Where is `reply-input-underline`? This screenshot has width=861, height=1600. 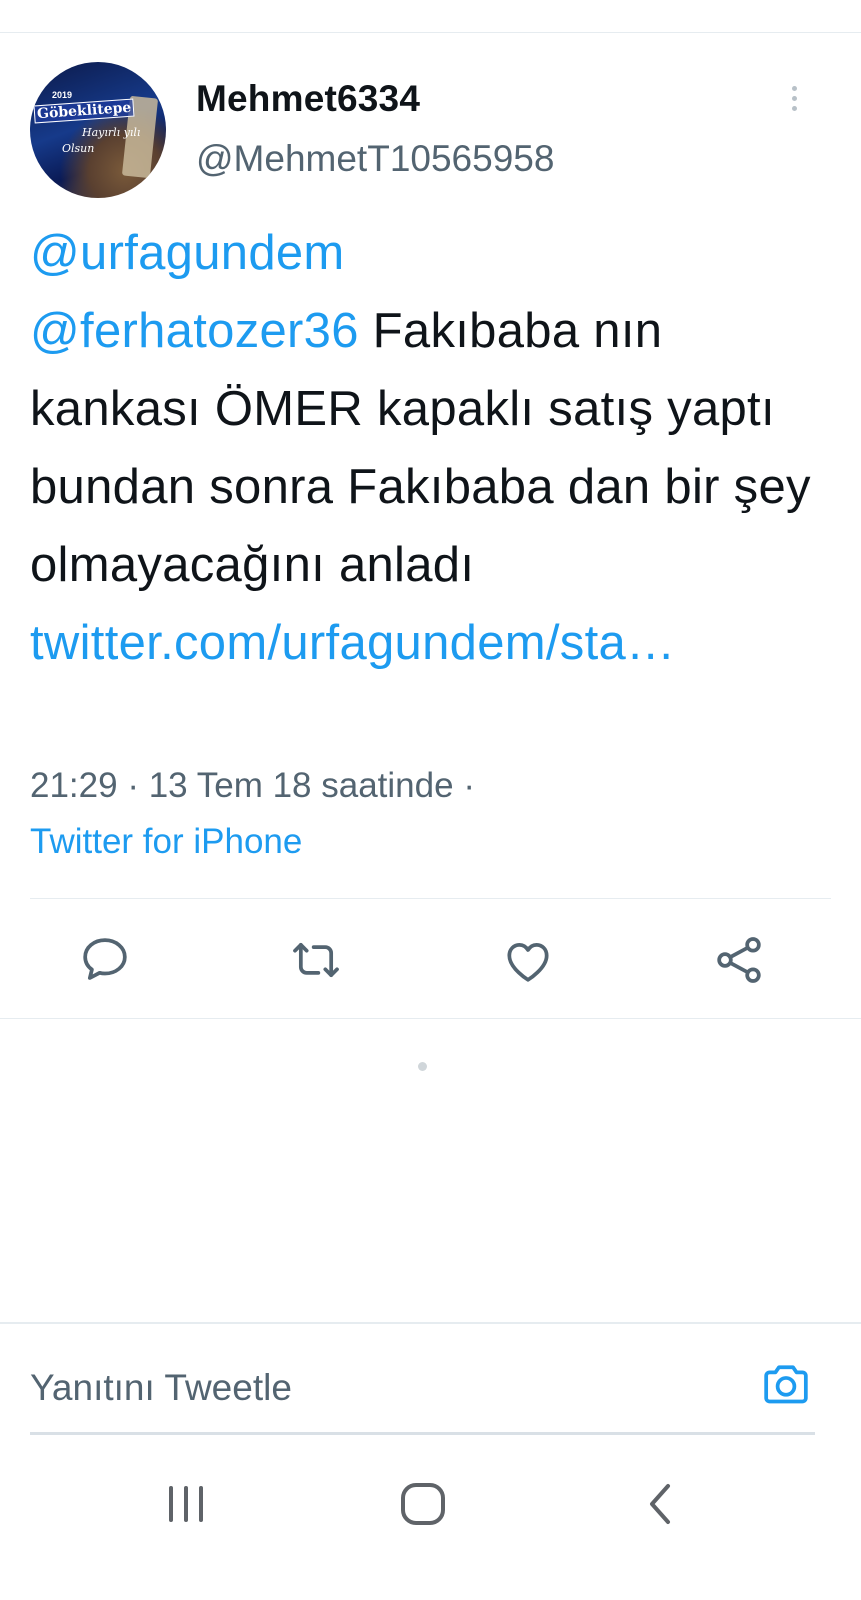 reply-input-underline is located at coordinates (422, 1433).